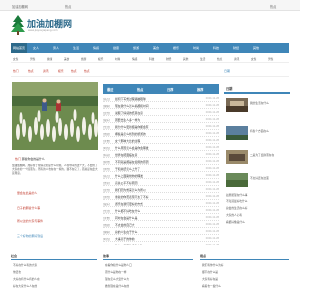  What do you see at coordinates (117, 286) in the screenshot?
I see `bottom-item: 做到现在是什么在的` at bounding box center [117, 286].